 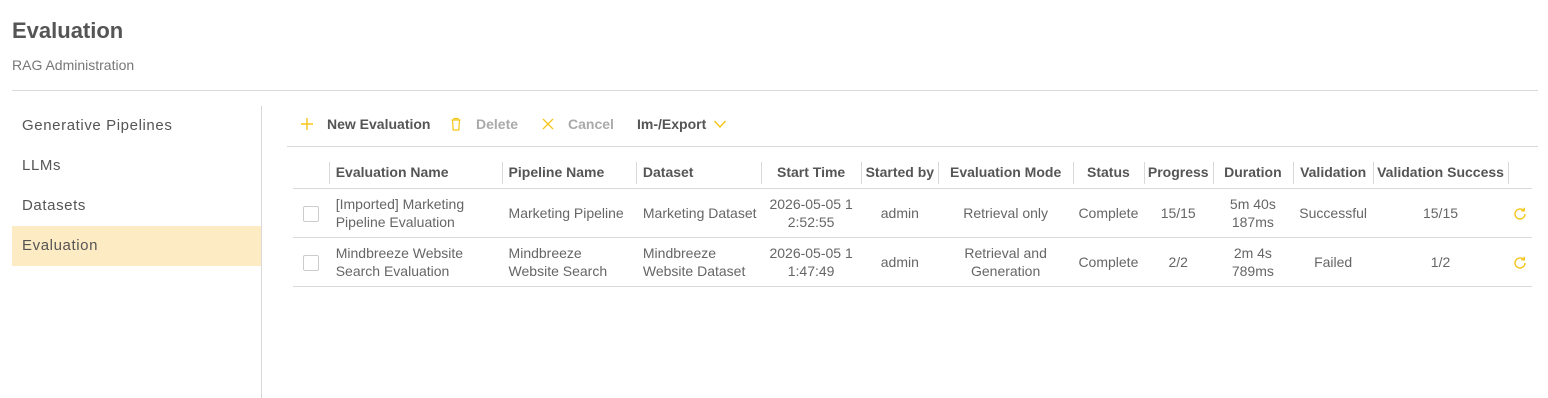 I want to click on duration: 187ms, so click(x=1252, y=221).